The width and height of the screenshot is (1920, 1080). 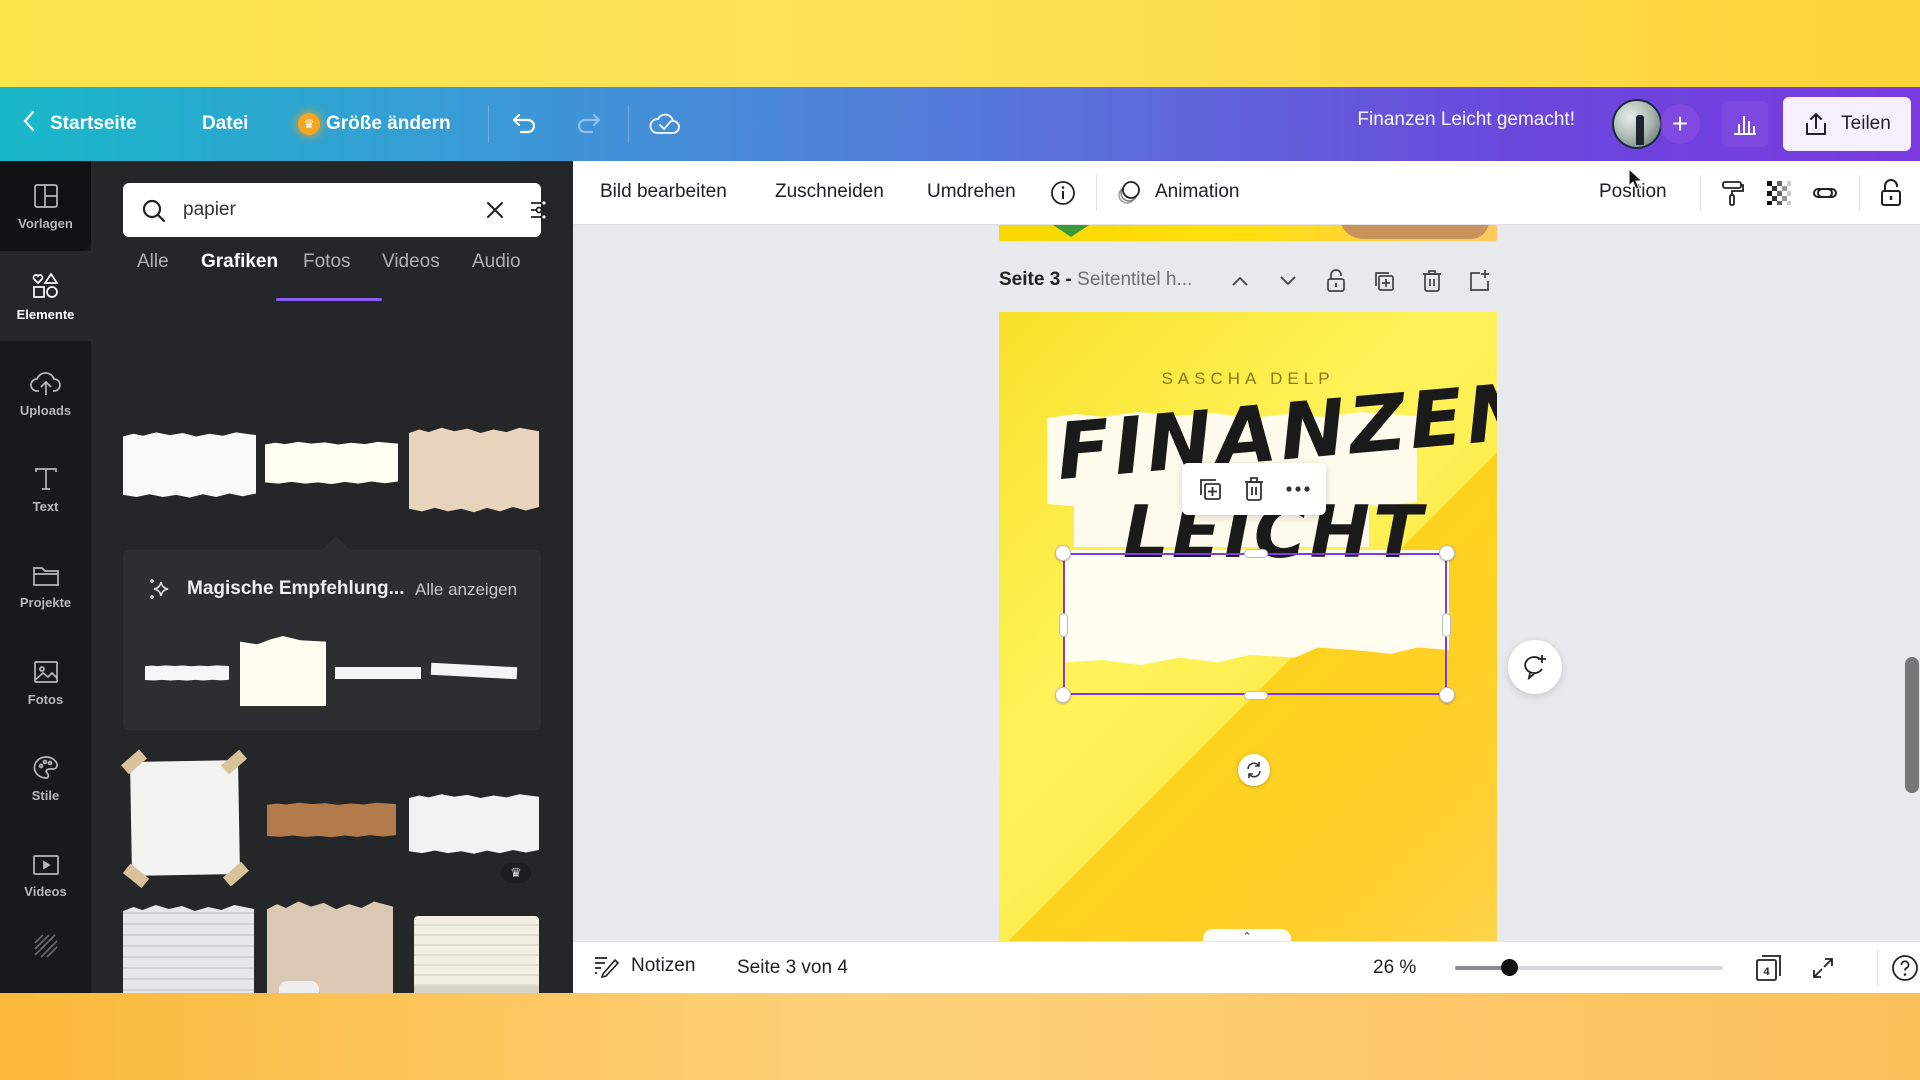 What do you see at coordinates (466, 590) in the screenshot?
I see `see-all-link: Alle anzeigen` at bounding box center [466, 590].